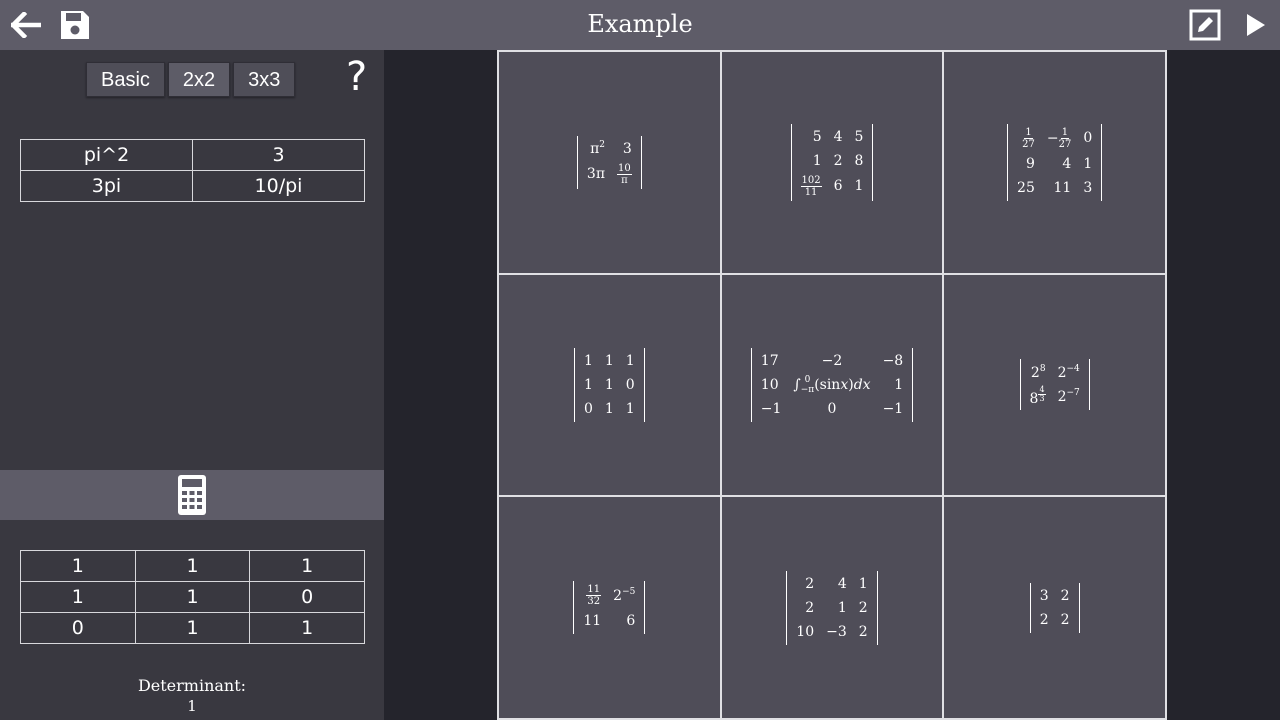 The height and width of the screenshot is (720, 1280). I want to click on table-row: 3pi 10/pi, so click(192, 186).